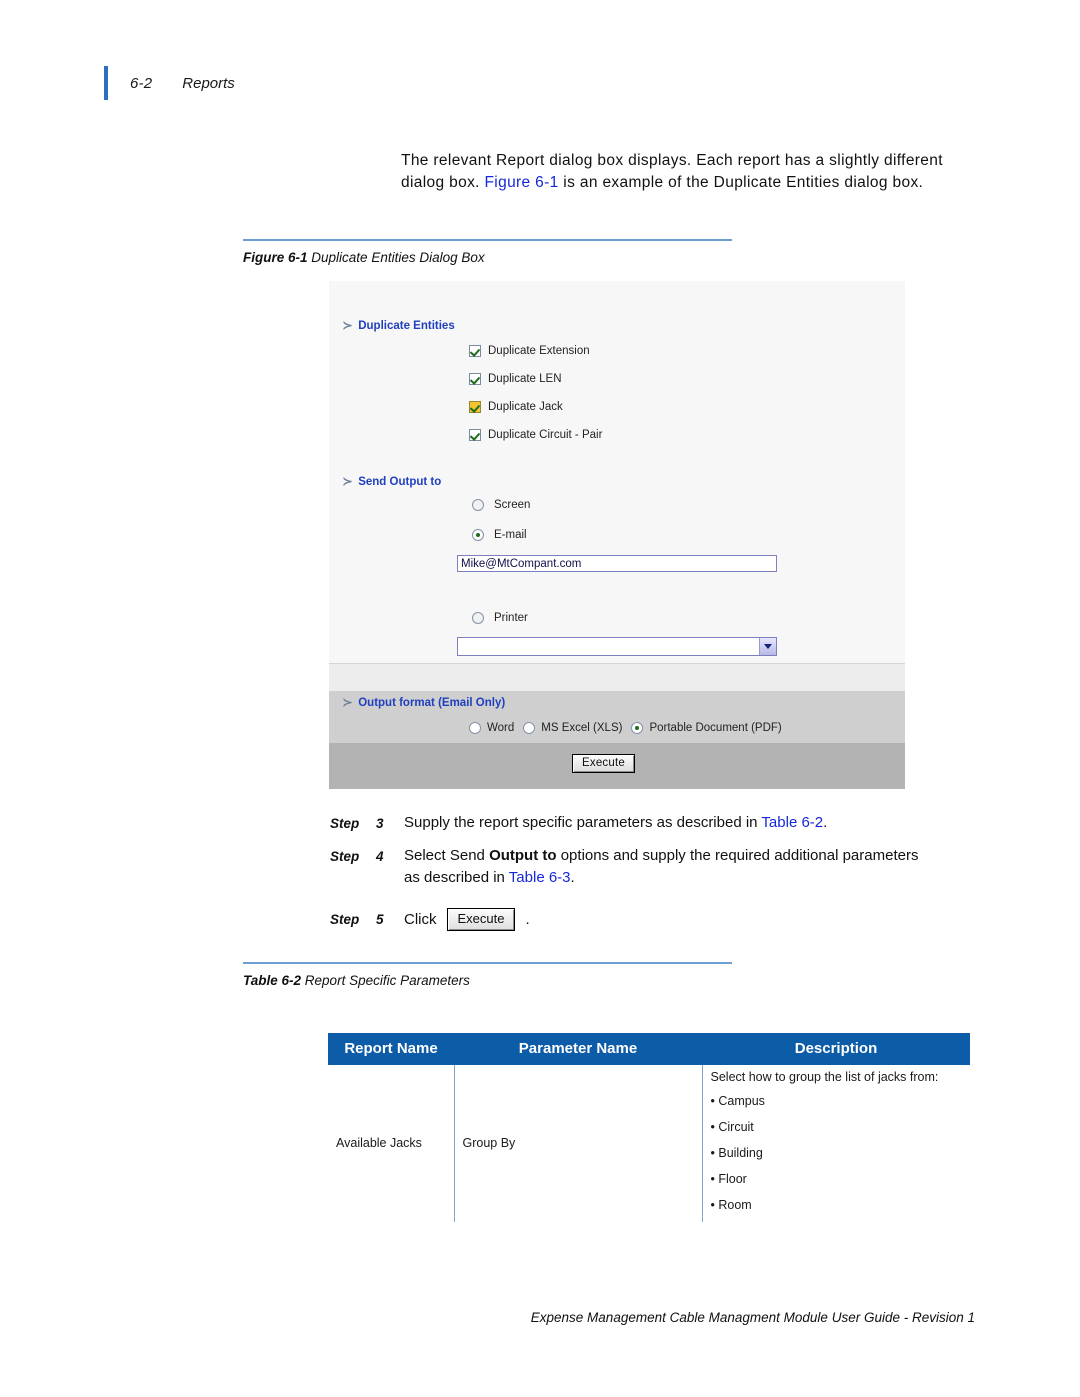 Image resolution: width=1080 pixels, height=1397 pixels. What do you see at coordinates (379, 1143) in the screenshot?
I see `cell-report-name: Available Jacks` at bounding box center [379, 1143].